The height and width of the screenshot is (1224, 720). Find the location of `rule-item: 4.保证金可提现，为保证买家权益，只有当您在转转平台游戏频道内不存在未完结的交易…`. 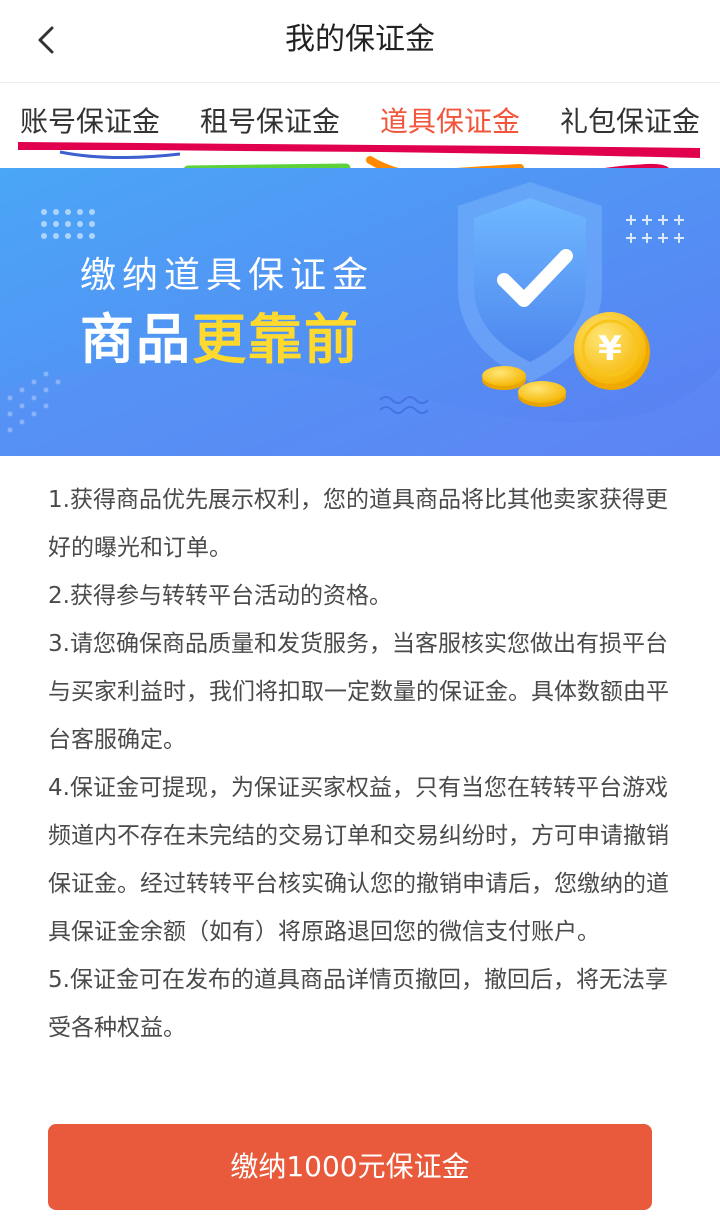

rule-item: 4.保证金可提现，为保证买家权益，只有当您在转转平台游戏频道内不存在未完结的交易… is located at coordinates (358, 860).